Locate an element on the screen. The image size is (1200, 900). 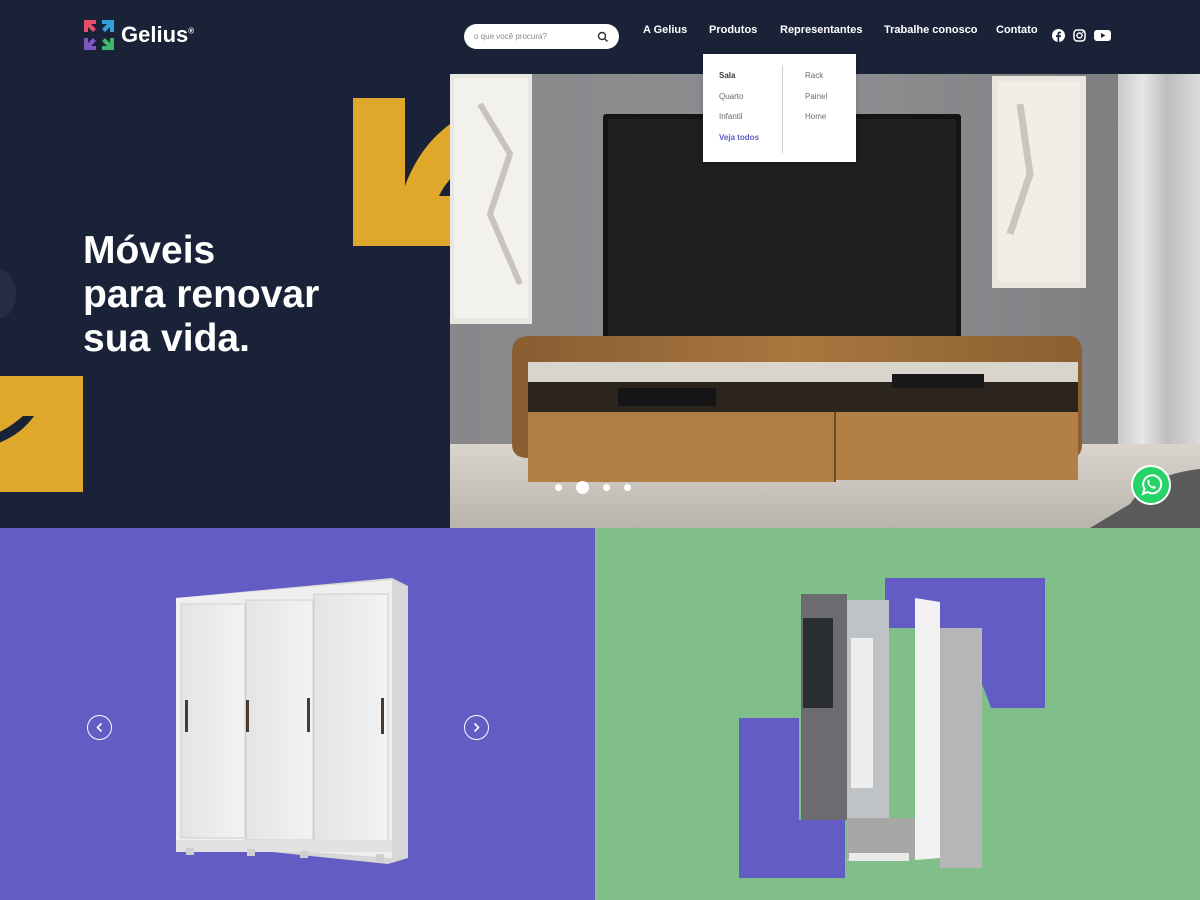
instagram-icon is located at coordinates (1079, 35).